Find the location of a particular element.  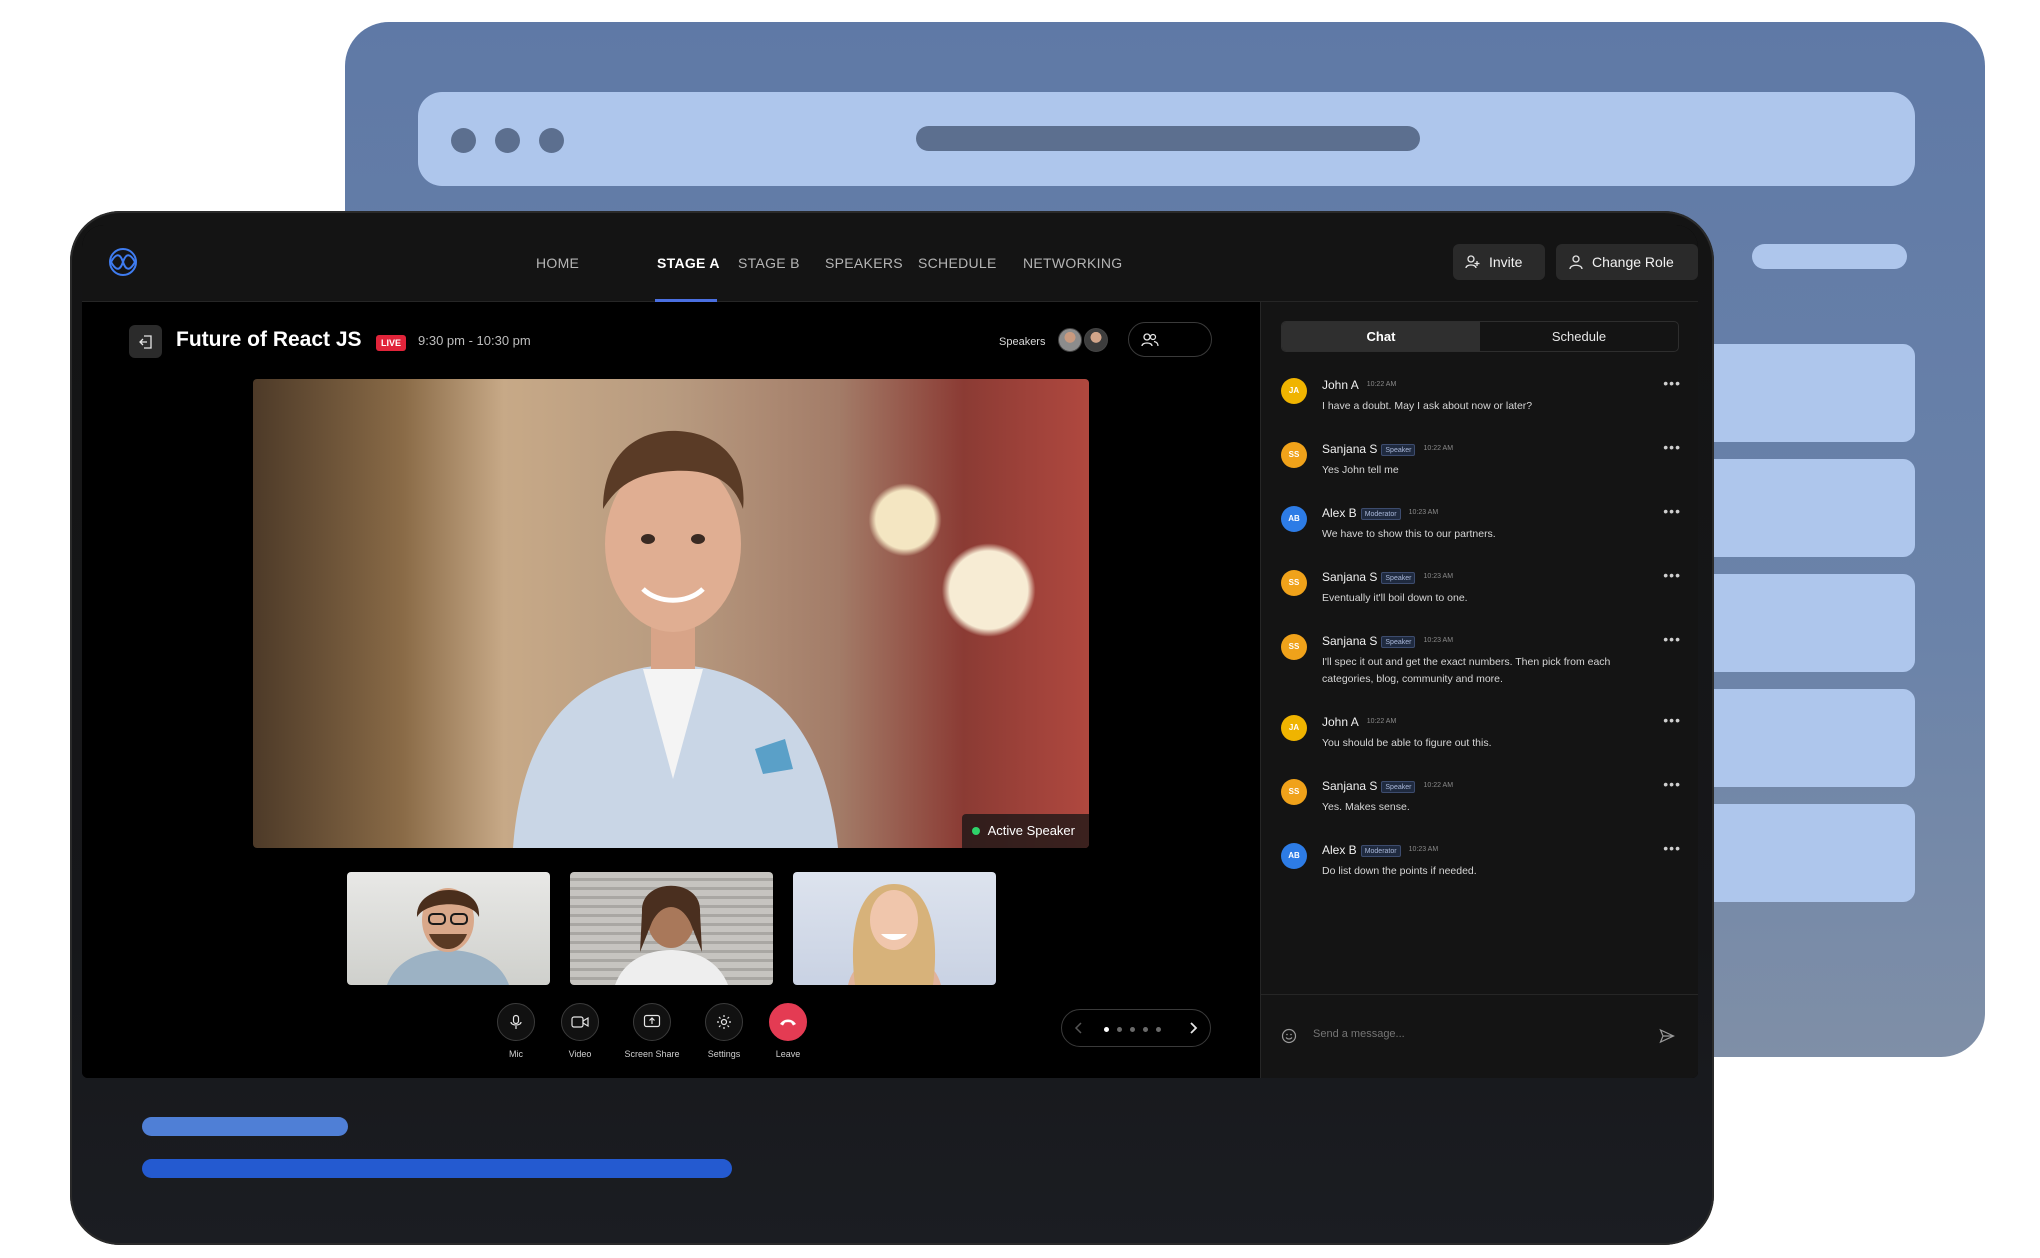

video-control: Video is located at coordinates (580, 1031).